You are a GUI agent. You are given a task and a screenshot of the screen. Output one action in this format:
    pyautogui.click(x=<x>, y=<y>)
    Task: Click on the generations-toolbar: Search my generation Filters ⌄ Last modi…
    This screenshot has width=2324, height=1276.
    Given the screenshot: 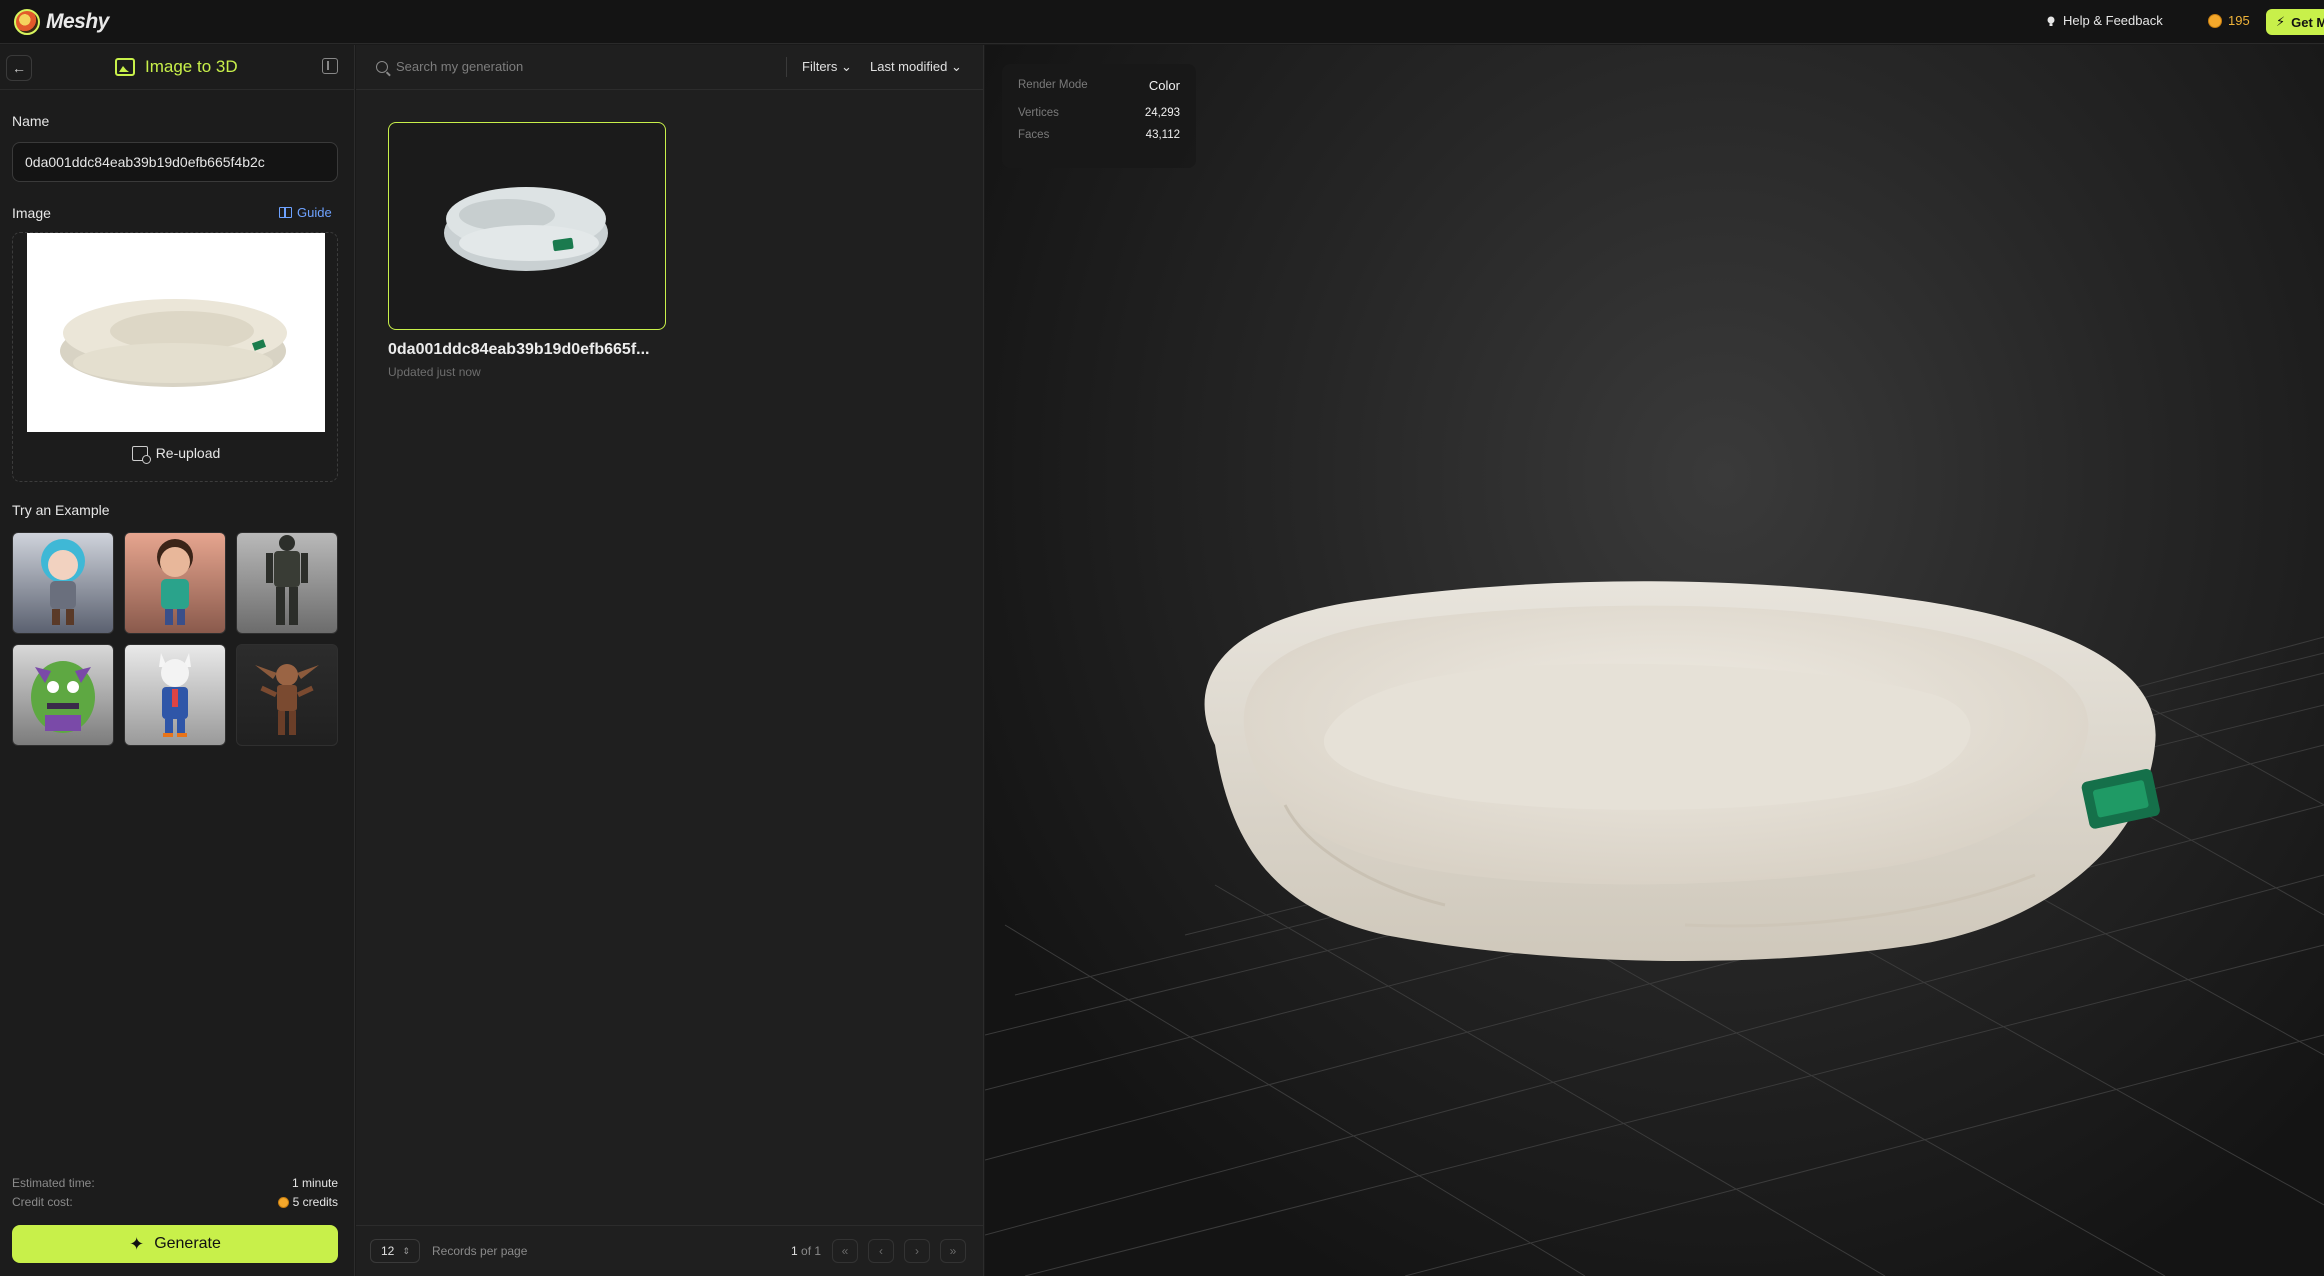 What is the action you would take?
    pyautogui.click(x=670, y=67)
    